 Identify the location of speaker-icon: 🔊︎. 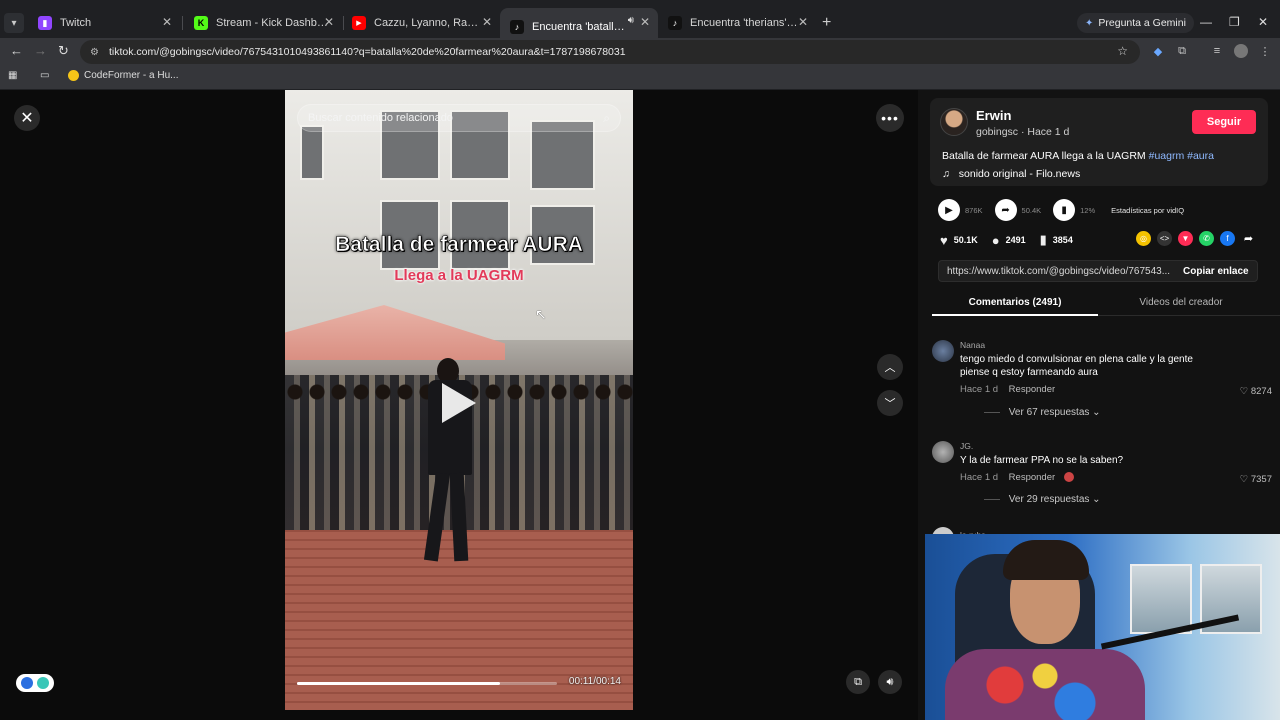
(631, 20).